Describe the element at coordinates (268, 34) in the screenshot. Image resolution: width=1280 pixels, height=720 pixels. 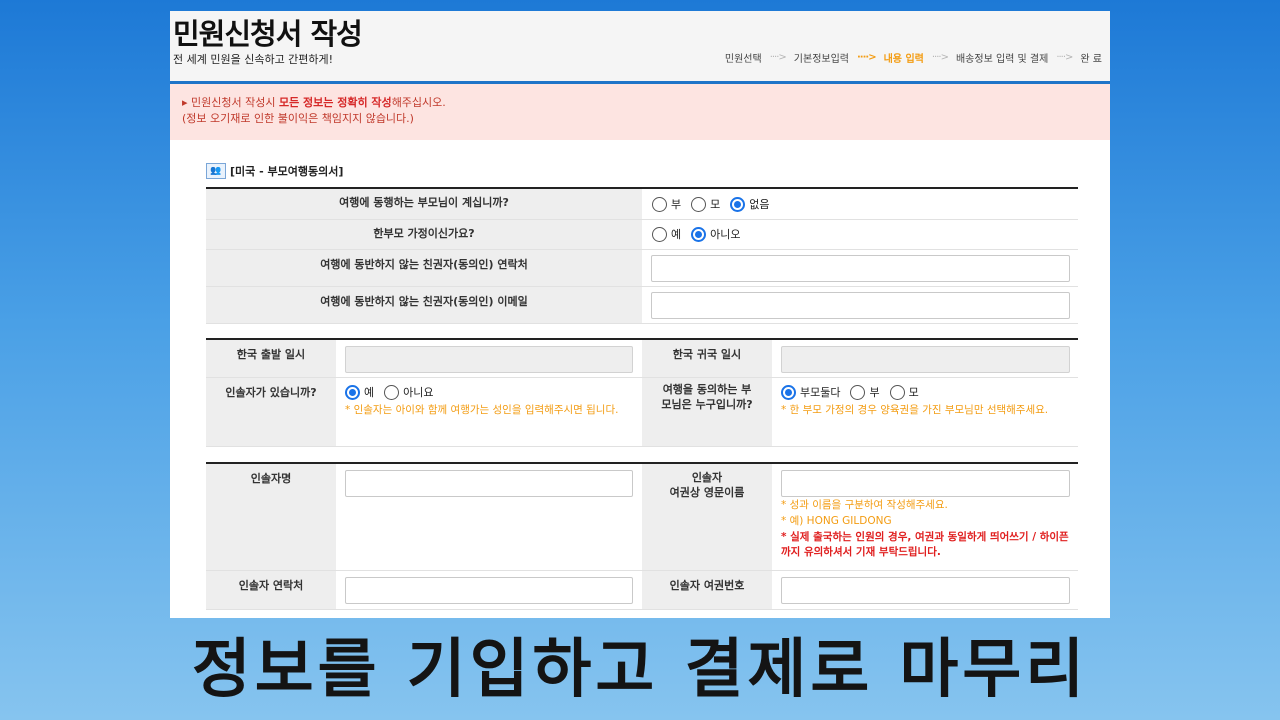
I see `page-title: 민원신청서 작성` at that location.